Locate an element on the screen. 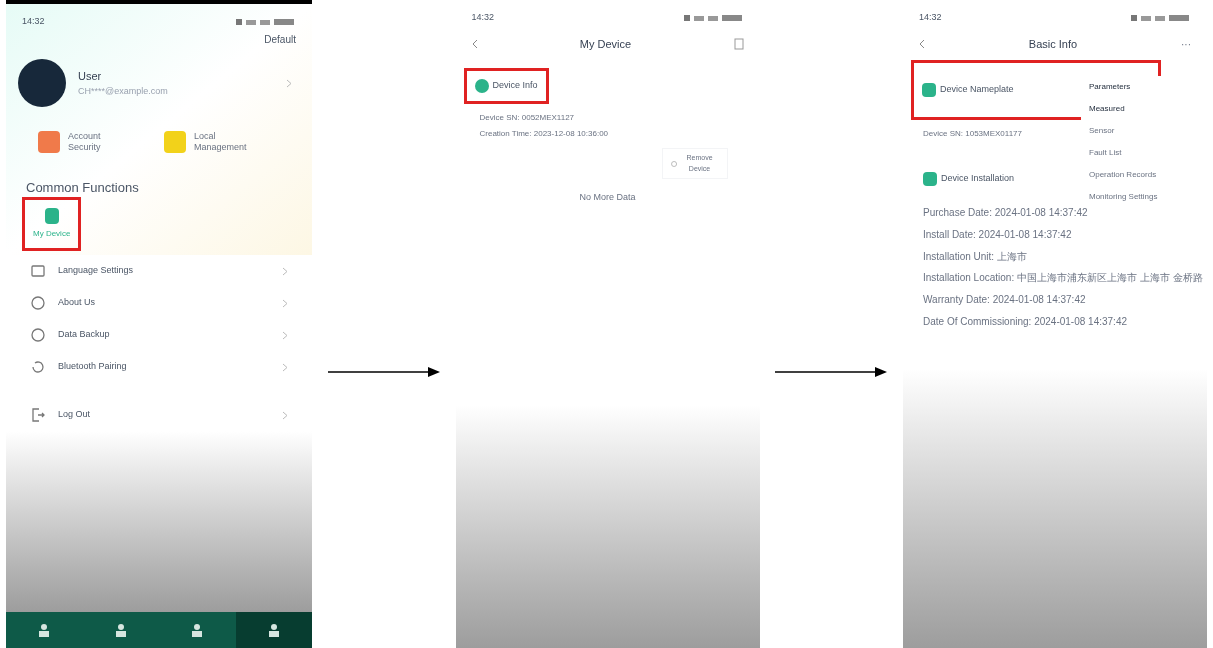 This screenshot has width=1213, height=648. screen-title: Basic Info is located at coordinates (1053, 44).